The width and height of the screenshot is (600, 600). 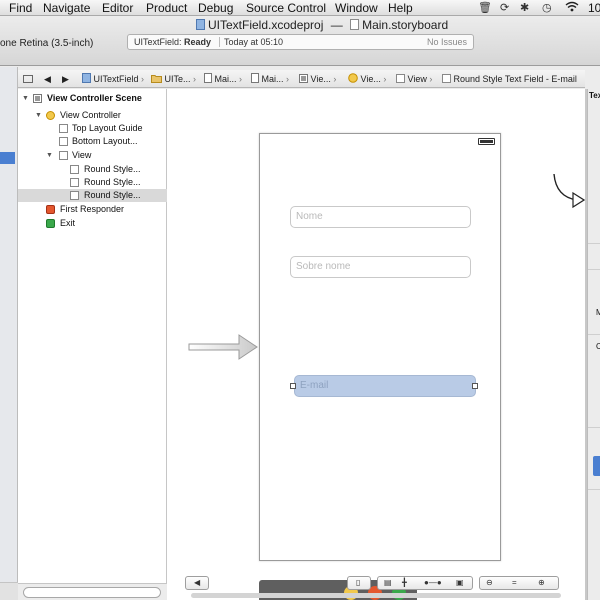 I want to click on inspector-title: Tex, so click(x=594, y=95).